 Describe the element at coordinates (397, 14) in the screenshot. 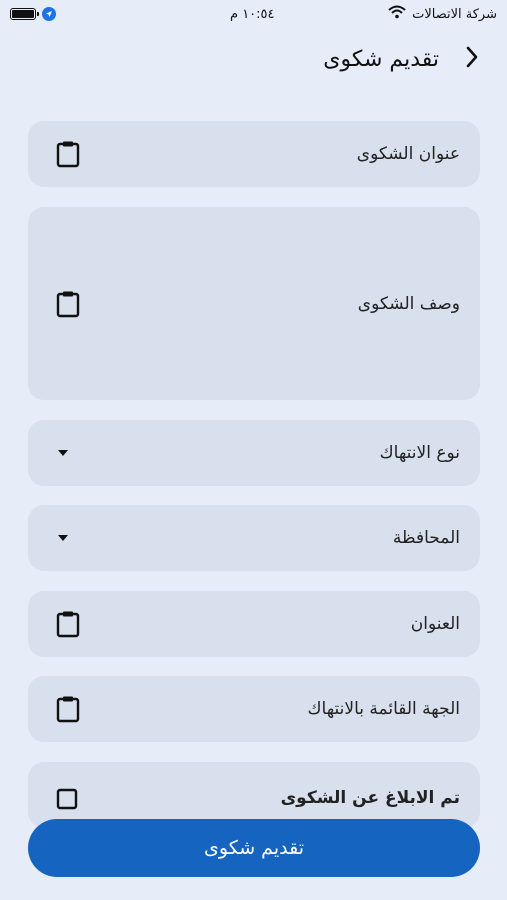

I see `wifi-icon` at that location.